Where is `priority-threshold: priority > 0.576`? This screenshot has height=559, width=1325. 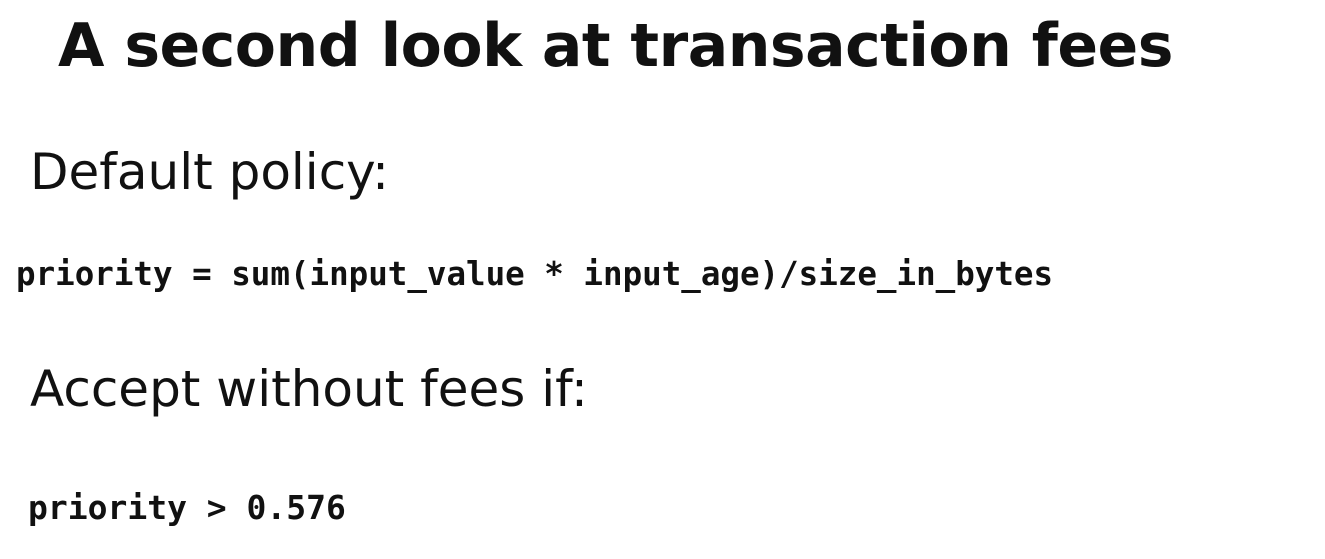 priority-threshold: priority > 0.576 is located at coordinates (187, 507).